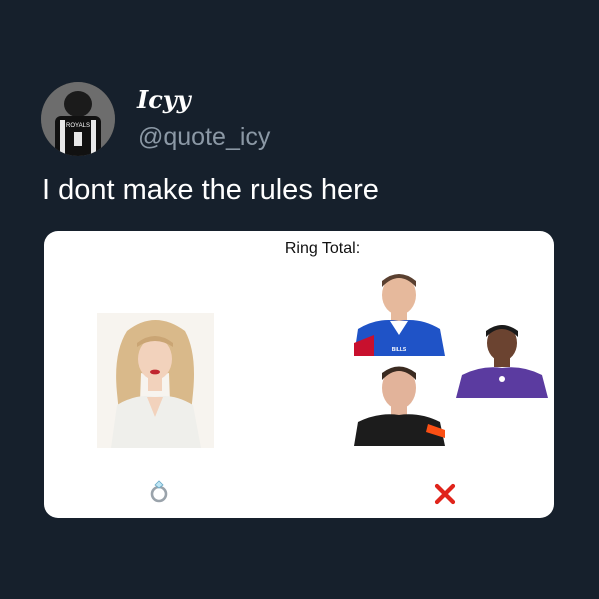 The width and height of the screenshot is (599, 599). What do you see at coordinates (159, 491) in the screenshot?
I see `ring-icon` at bounding box center [159, 491].